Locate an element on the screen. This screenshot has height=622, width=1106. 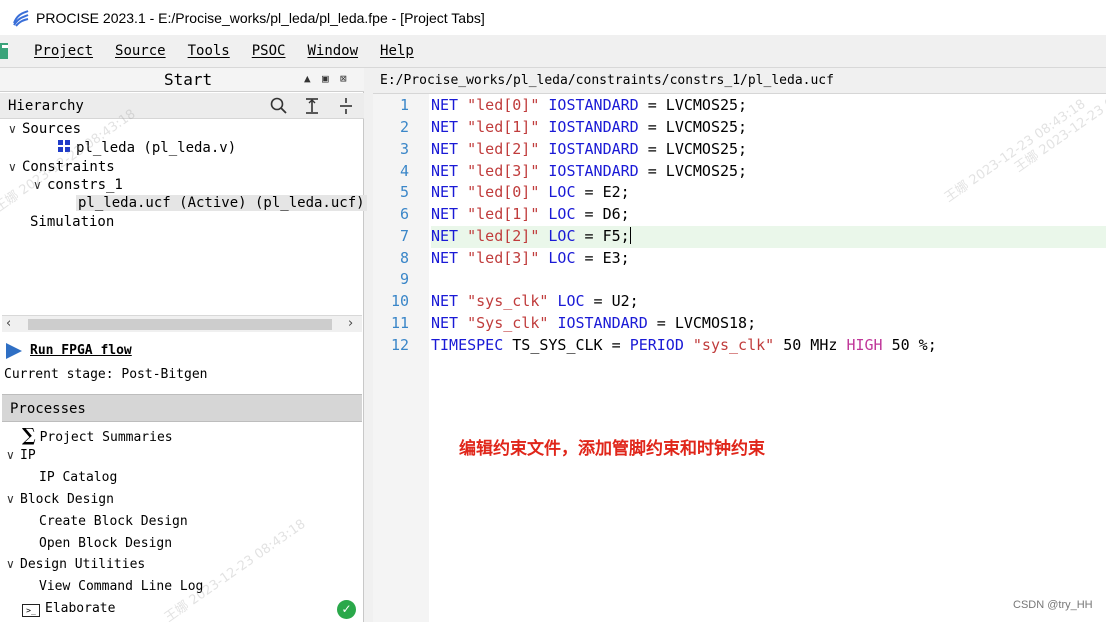
annotation-text: 编辑约束文件，添加管脚约束和时钟约束 is located at coordinates (612, 449).